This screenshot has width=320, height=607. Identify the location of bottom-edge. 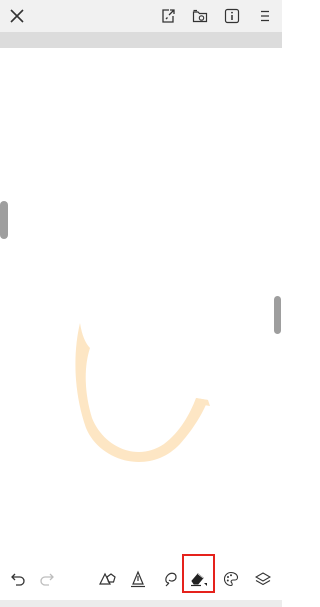
(141, 603).